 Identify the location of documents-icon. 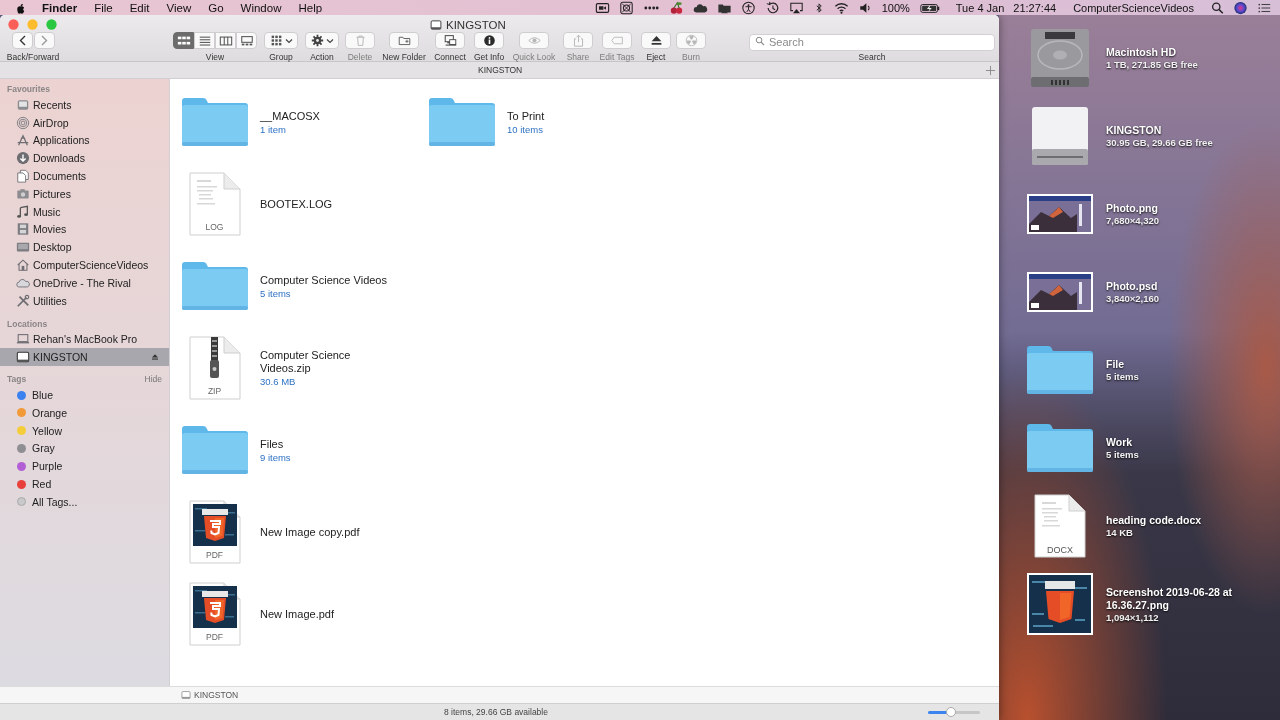
(23, 176).